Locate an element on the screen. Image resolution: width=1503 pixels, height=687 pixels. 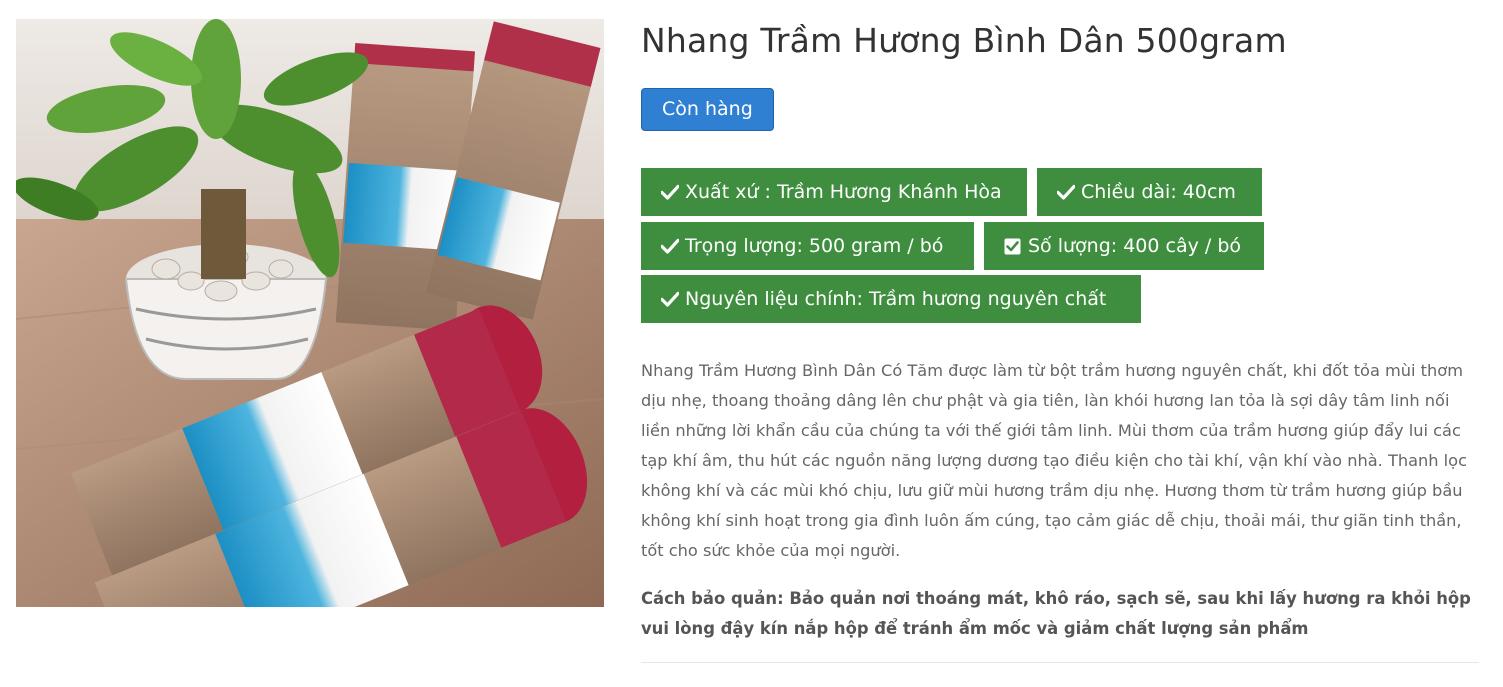
attribute-length: Chiều dài: 40cm is located at coordinates (1149, 192).